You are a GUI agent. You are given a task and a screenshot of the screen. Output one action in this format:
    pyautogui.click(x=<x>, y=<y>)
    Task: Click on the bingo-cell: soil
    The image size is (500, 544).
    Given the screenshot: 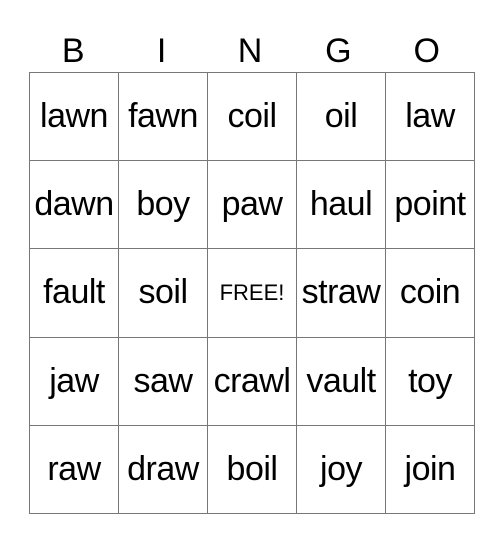 What is the action you would take?
    pyautogui.click(x=163, y=293)
    